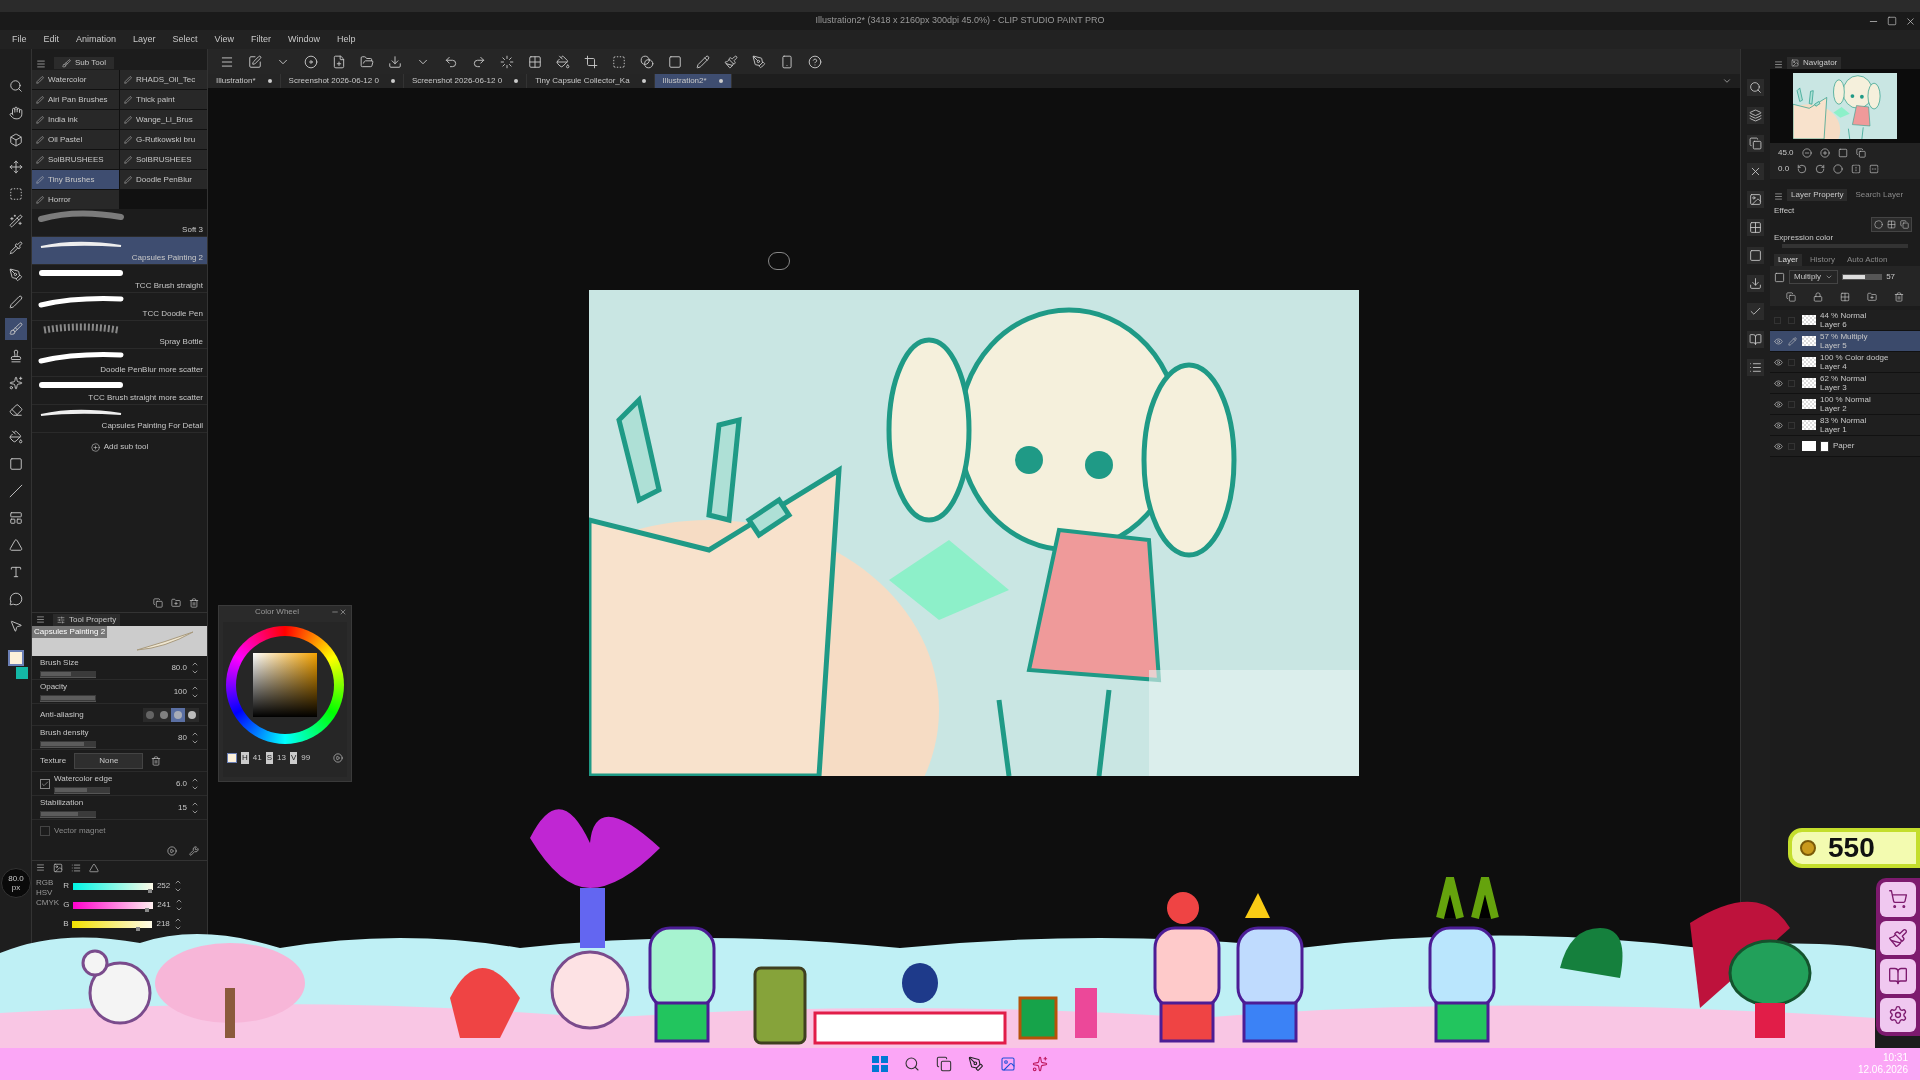 This screenshot has height=1080, width=1920. What do you see at coordinates (244, 81) in the screenshot?
I see `document-tab: Illustration*` at bounding box center [244, 81].